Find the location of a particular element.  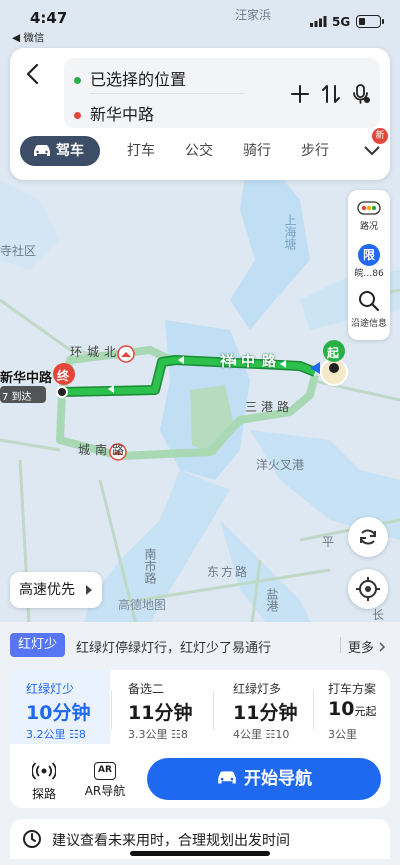

map-label-yangang: 盐港 is located at coordinates (272, 600).